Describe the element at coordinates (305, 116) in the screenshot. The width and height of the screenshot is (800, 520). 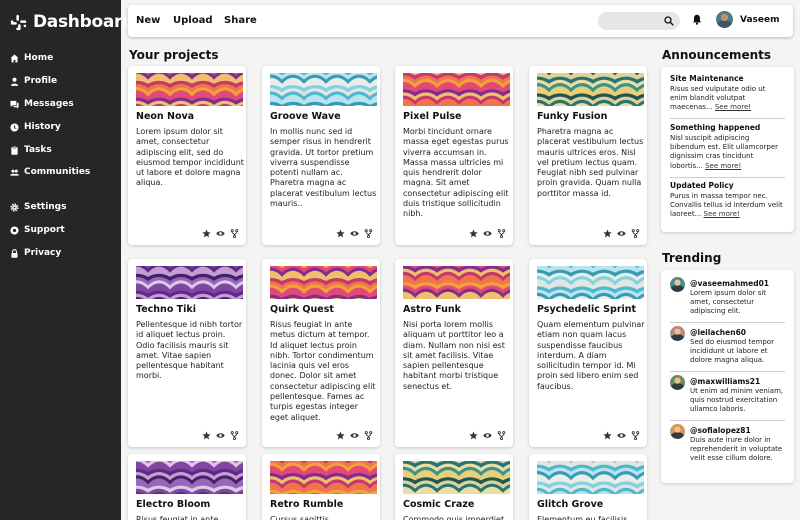
I see `project-title: Groove Wave` at that location.